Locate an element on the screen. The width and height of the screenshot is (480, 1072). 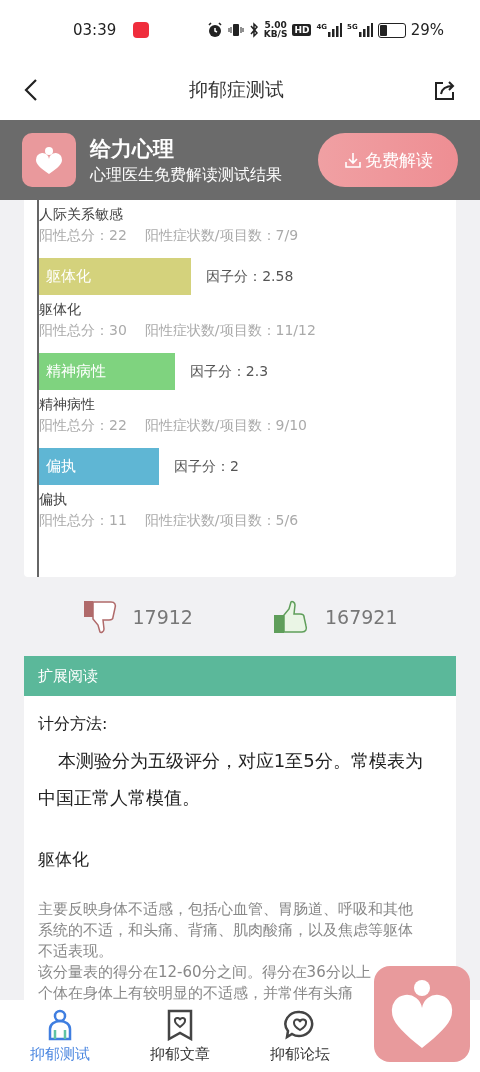
section-paragraph: 该分量表的得分在12-60分之间。得分在36分以上 is located at coordinates (205, 972).